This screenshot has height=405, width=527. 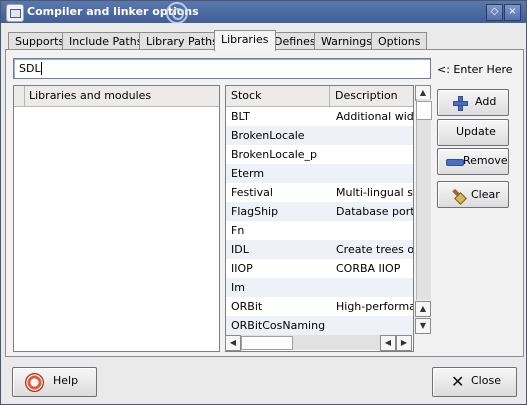 I want to click on title-bar: Compiler and linker options ◇ ×, so click(x=263, y=12).